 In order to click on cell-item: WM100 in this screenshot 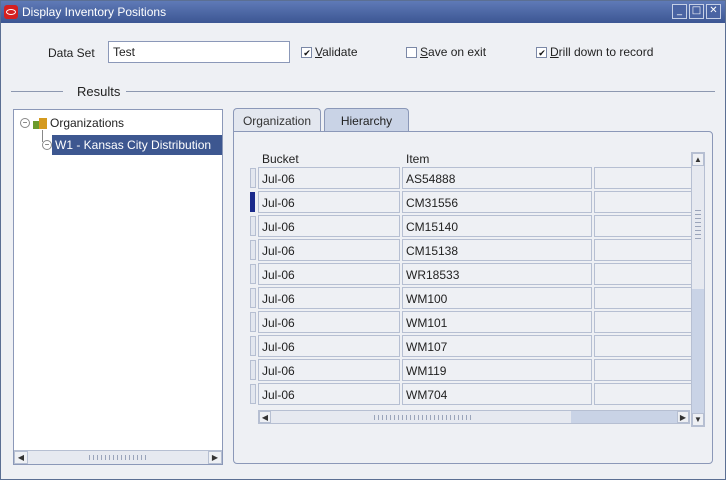, I will do `click(497, 298)`.